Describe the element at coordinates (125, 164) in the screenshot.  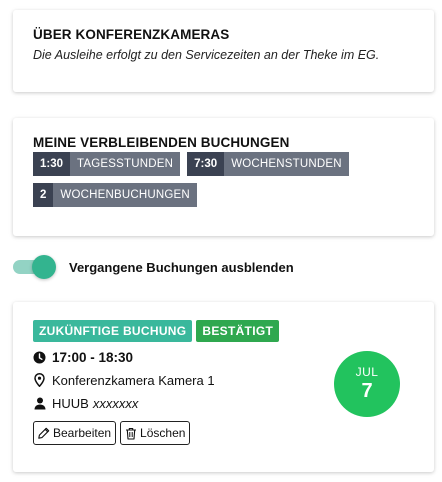
I see `chip-label: TAGESSTUNDEN` at that location.